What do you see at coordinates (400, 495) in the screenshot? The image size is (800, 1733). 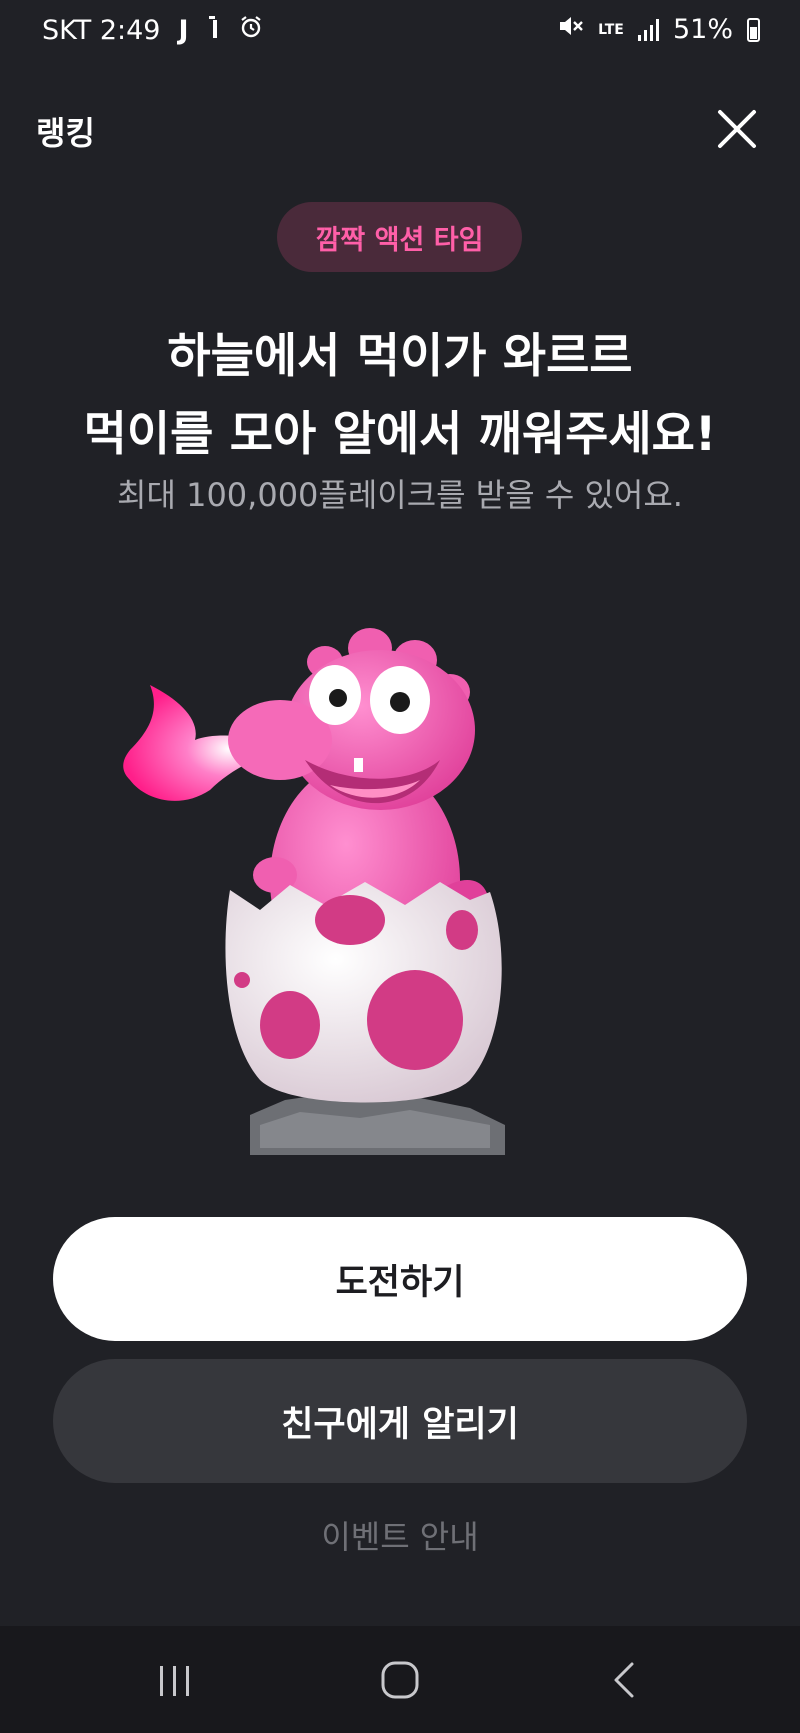 I see `reward-description: 최대 100,000플레이크를 받을 수 있어요.` at bounding box center [400, 495].